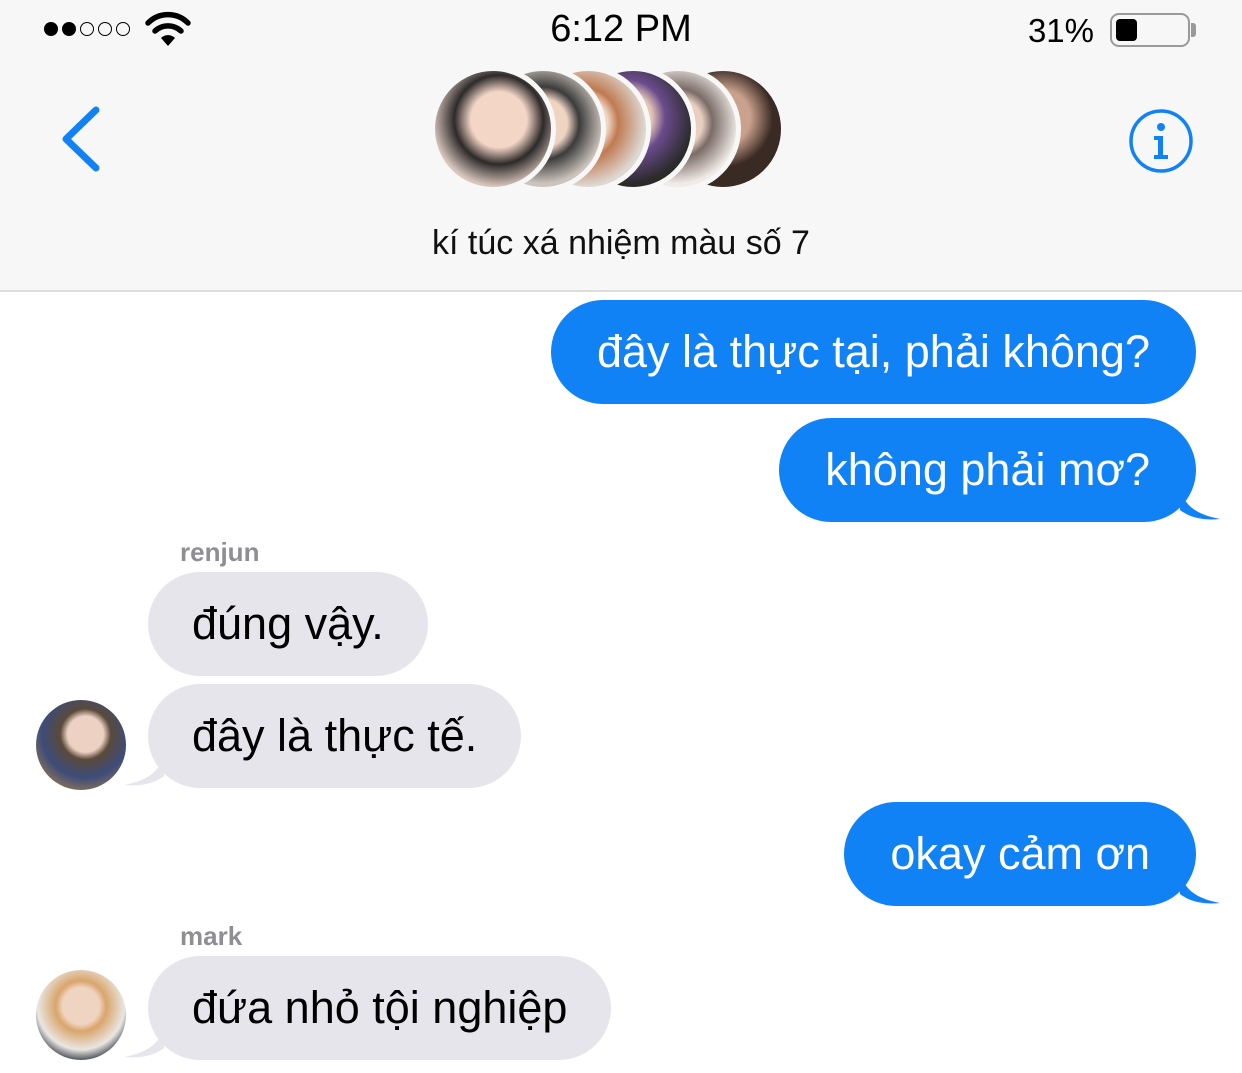  I want to click on group-name: kí túc xá nhiệm màu số 7, so click(621, 243).